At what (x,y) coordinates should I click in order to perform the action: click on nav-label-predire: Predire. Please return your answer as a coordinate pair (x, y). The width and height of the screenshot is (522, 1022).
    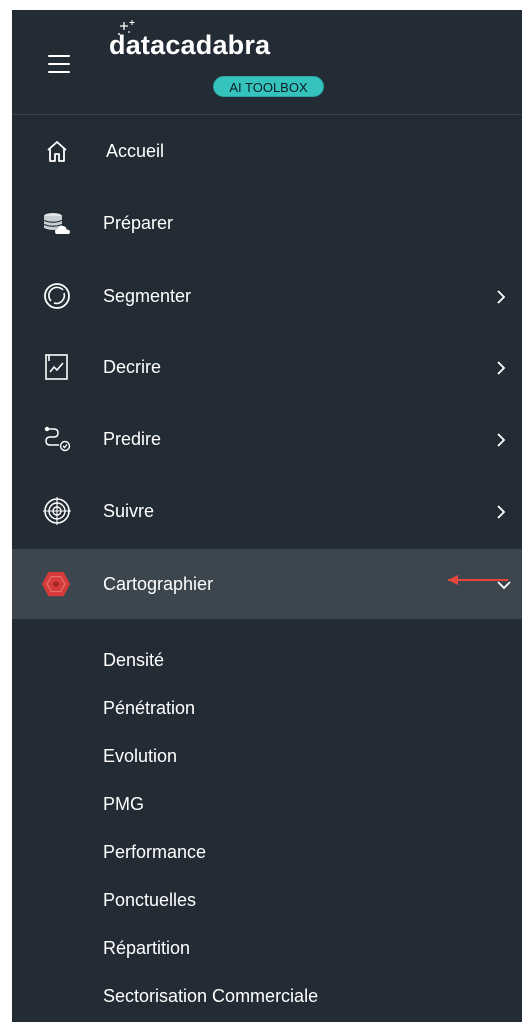
    Looking at the image, I should click on (132, 439).